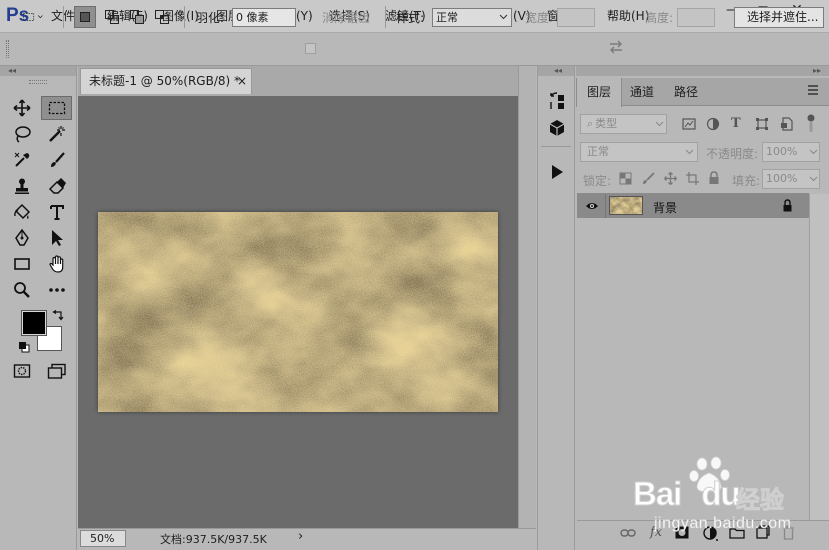 This screenshot has height=550, width=829. Describe the element at coordinates (557, 172) in the screenshot. I see `actions-panel-button` at that location.